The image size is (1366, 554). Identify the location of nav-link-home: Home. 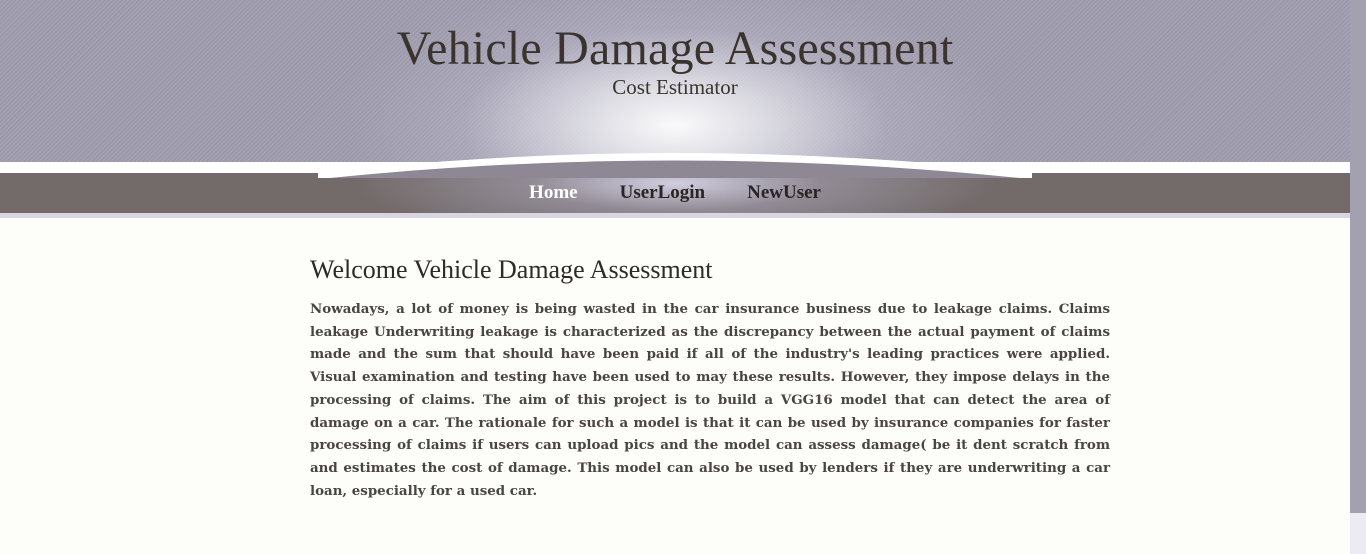
(553, 193).